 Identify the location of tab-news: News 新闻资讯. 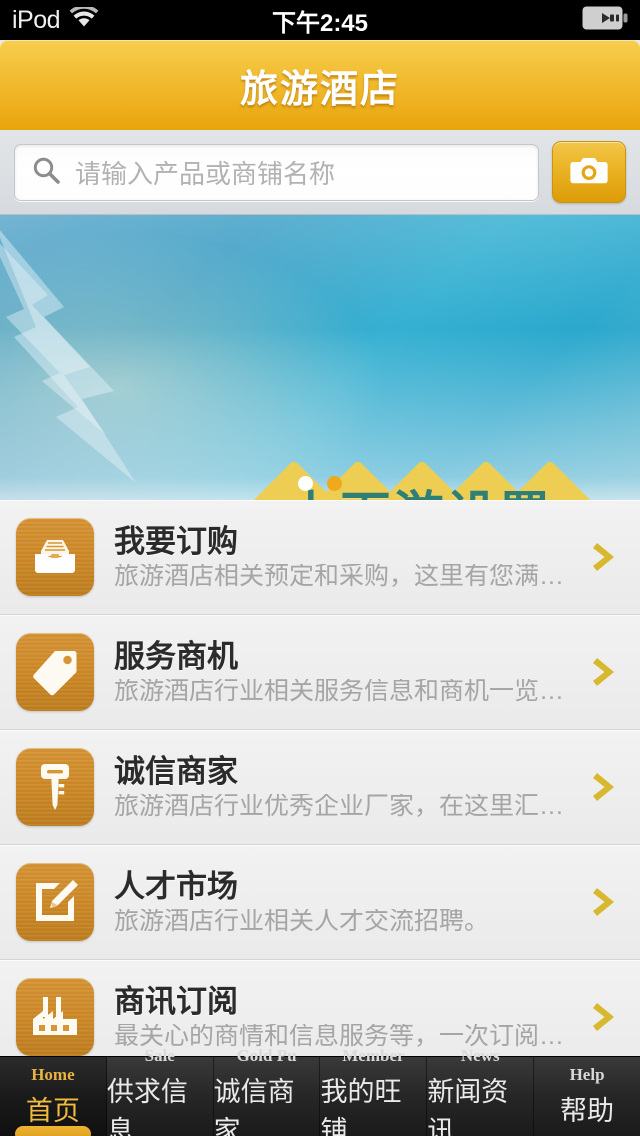
(481, 1091).